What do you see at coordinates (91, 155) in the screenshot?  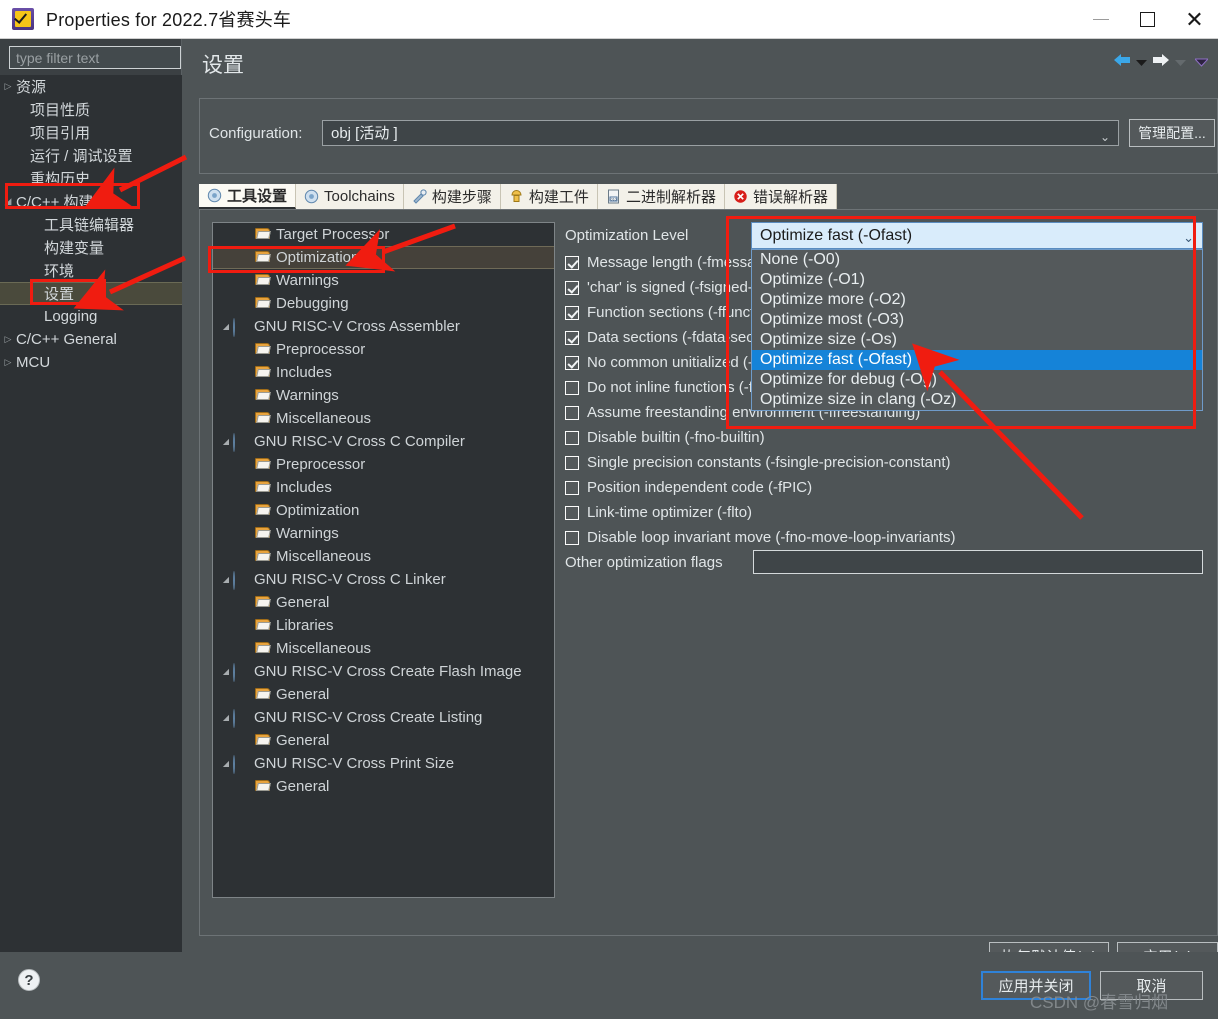 I see `nav-item-3: 运行 / 调试设置` at bounding box center [91, 155].